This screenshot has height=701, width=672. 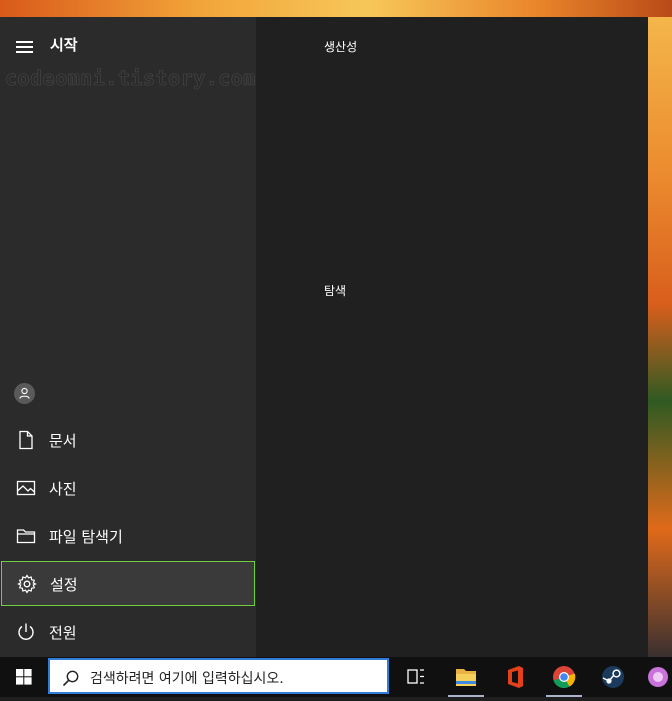 I want to click on search-icon, so click(x=70, y=678).